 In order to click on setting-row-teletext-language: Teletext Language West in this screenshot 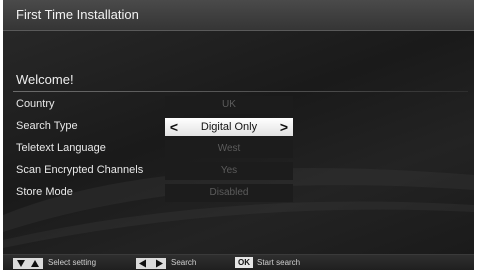, I will do `click(238, 149)`.